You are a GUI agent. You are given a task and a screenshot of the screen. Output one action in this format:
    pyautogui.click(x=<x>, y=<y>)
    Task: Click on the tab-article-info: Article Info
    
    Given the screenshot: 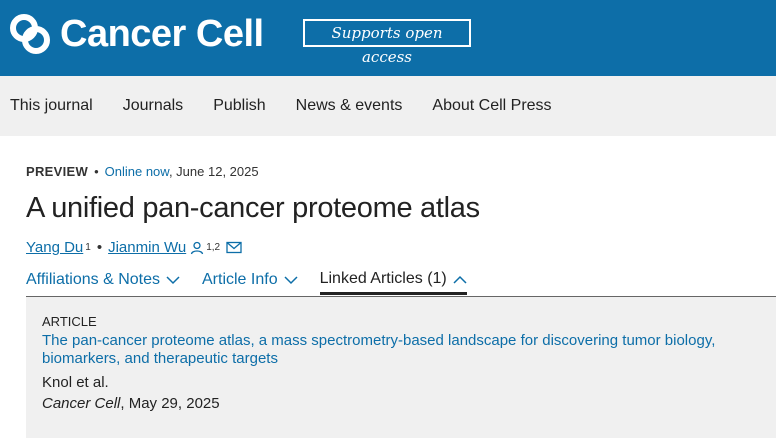 What is the action you would take?
    pyautogui.click(x=250, y=280)
    